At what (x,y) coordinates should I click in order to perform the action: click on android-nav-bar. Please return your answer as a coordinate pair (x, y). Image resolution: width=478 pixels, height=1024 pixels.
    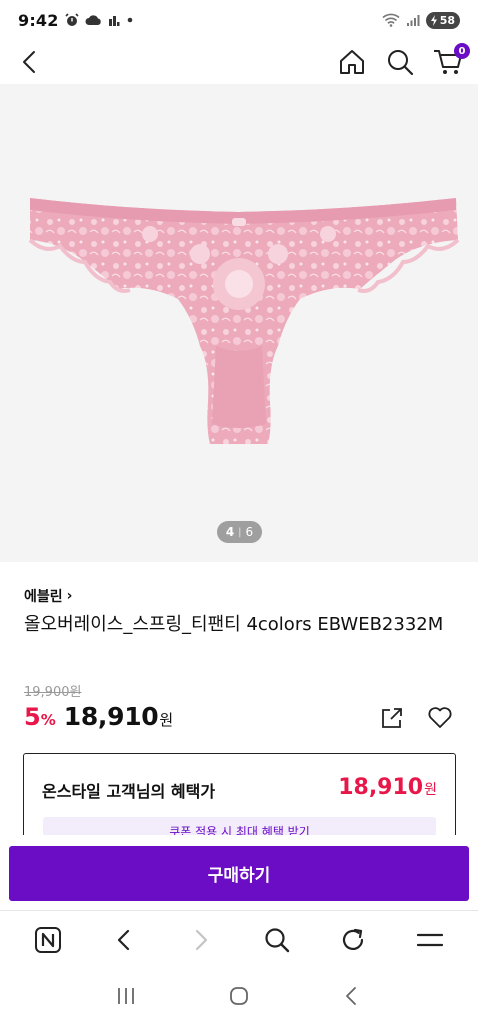
    Looking at the image, I should click on (239, 996).